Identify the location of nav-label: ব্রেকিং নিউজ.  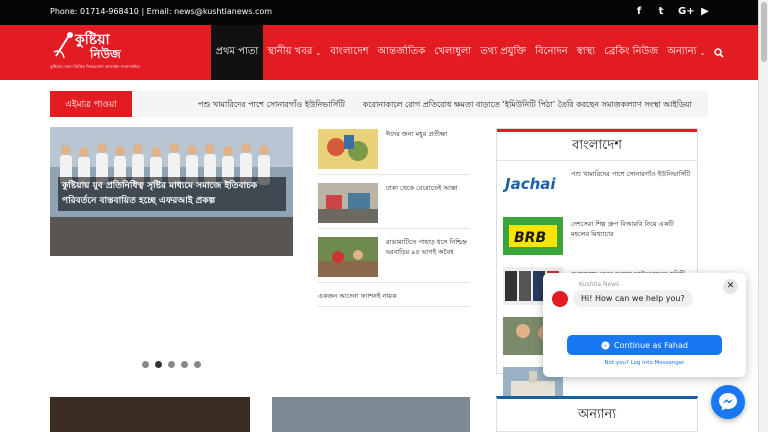
(631, 51).